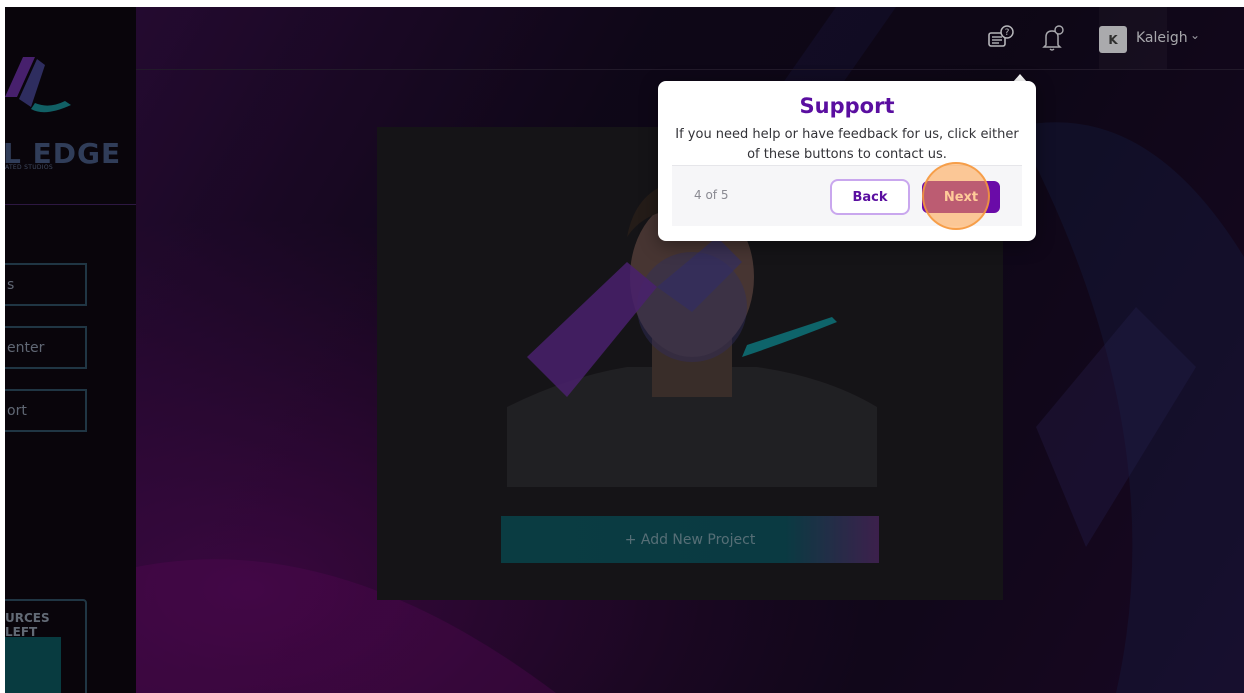 Image resolution: width=1244 pixels, height=693 pixels. I want to click on resources-bar, so click(33, 665).